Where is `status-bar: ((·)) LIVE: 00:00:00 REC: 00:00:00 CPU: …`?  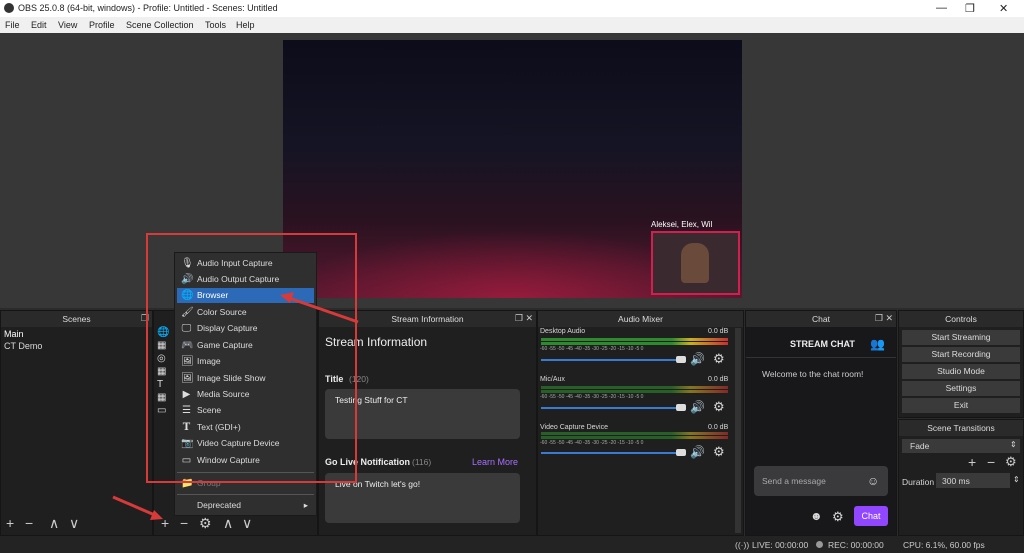 status-bar: ((·)) LIVE: 00:00:00 REC: 00:00:00 CPU: … is located at coordinates (512, 544).